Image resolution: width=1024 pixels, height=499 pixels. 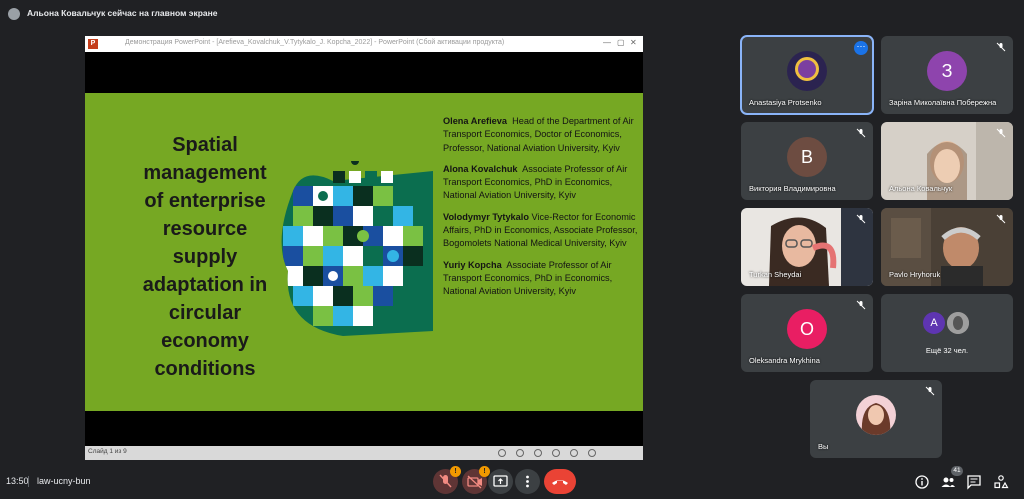 I want to click on participant-name: Вы, so click(x=823, y=446).